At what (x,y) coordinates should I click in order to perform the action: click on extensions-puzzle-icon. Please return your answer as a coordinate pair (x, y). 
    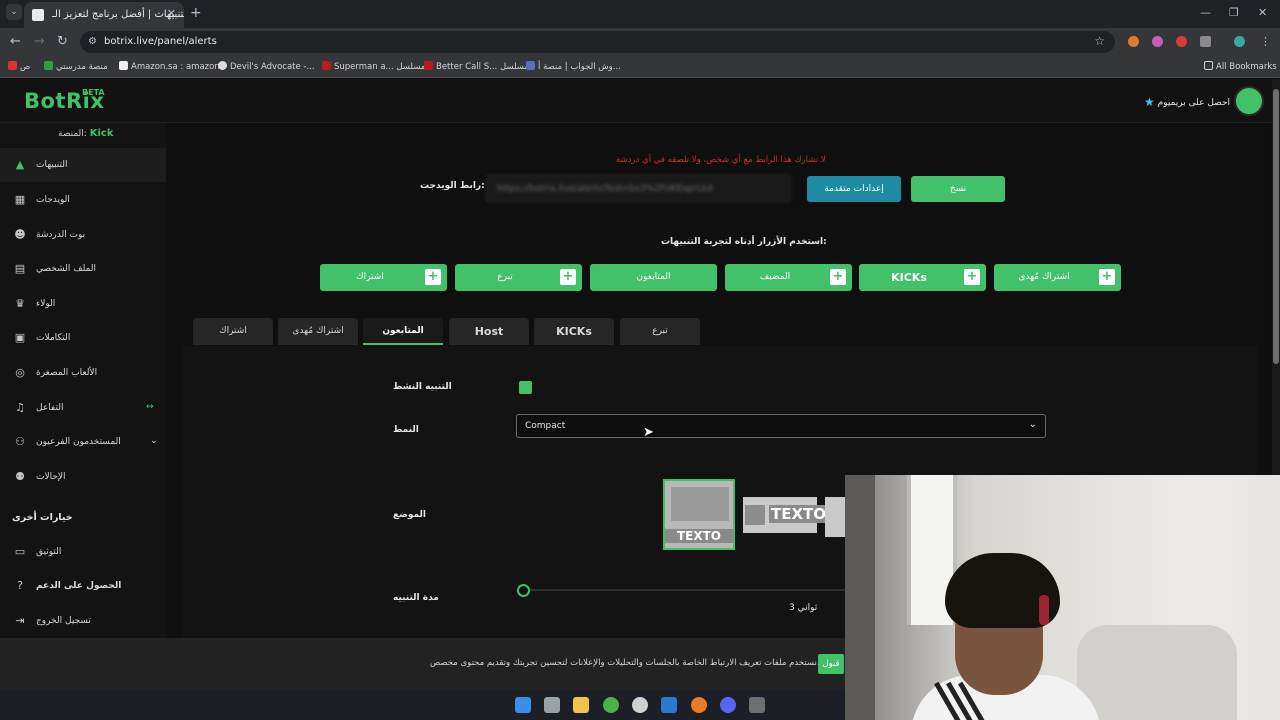
    Looking at the image, I should click on (1205, 41).